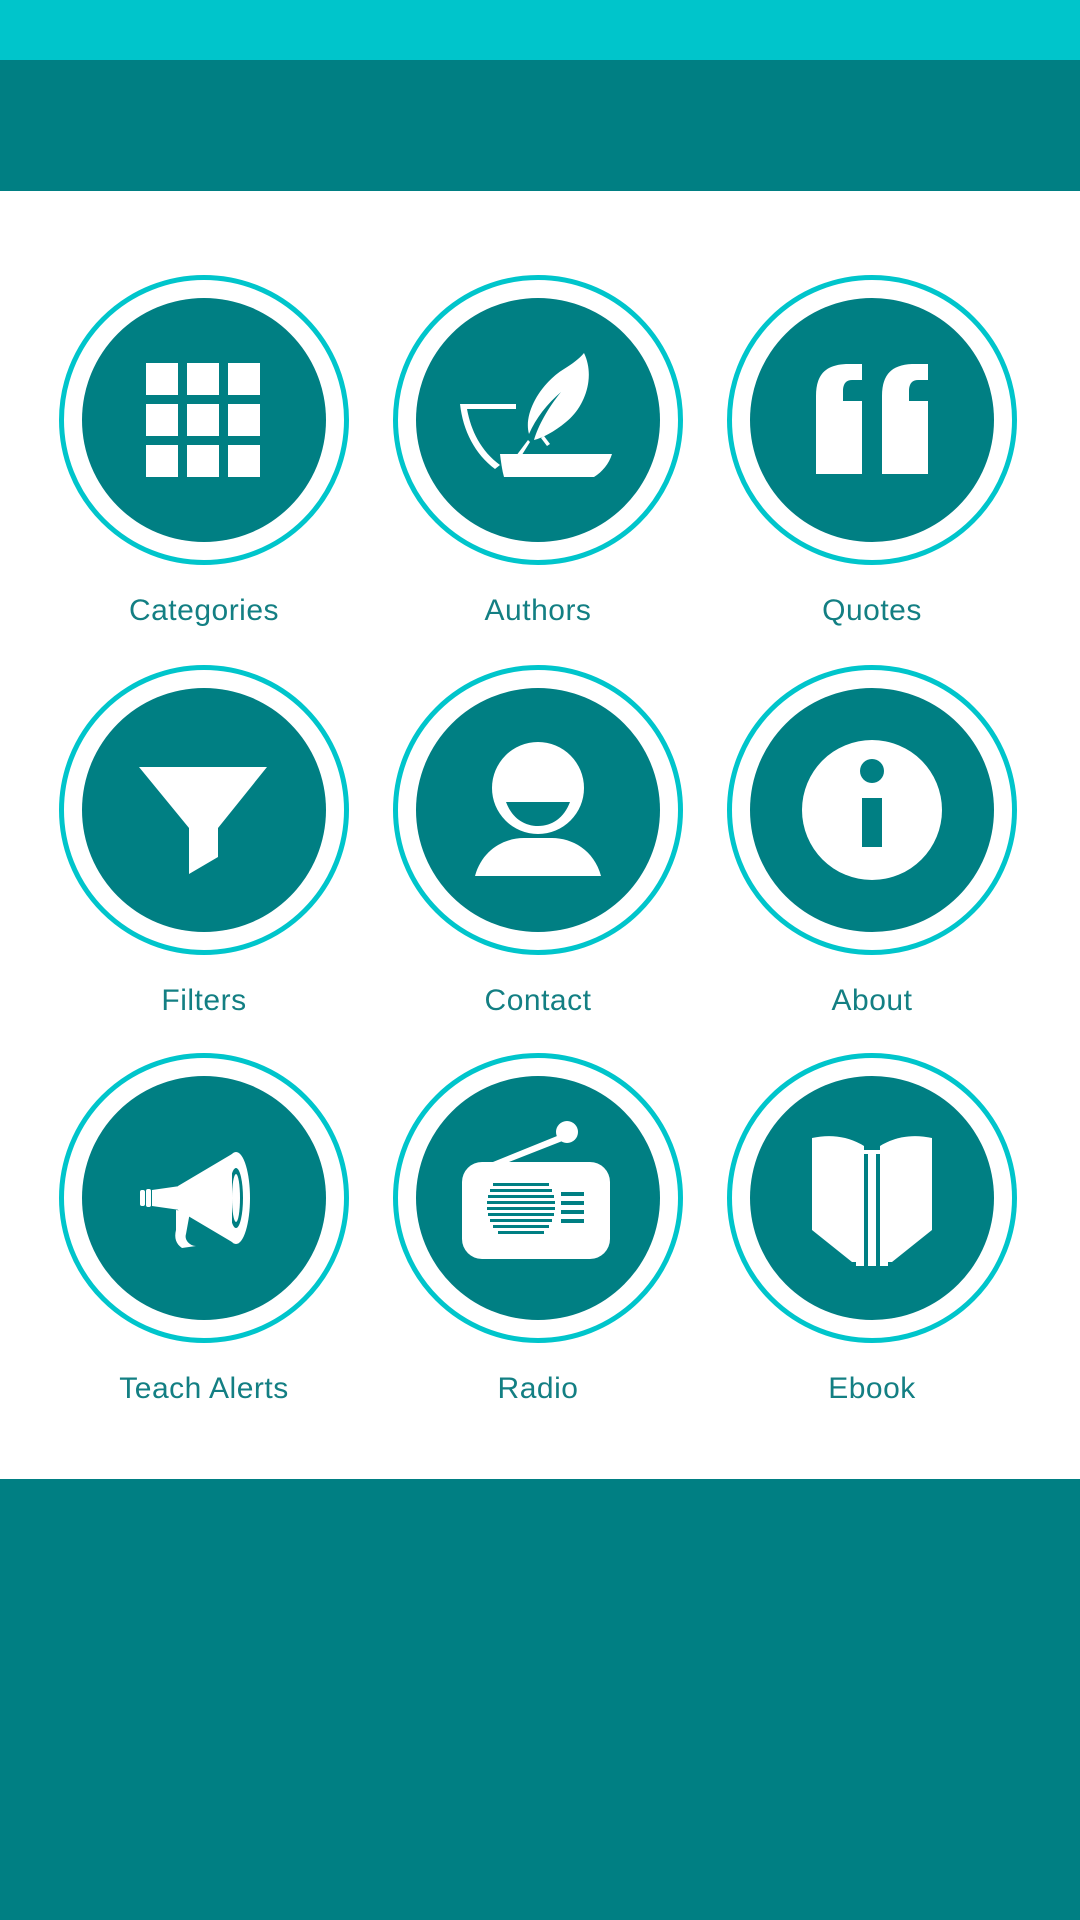 The image size is (1080, 1920). I want to click on menu-item-quotes: Quotes, so click(872, 470).